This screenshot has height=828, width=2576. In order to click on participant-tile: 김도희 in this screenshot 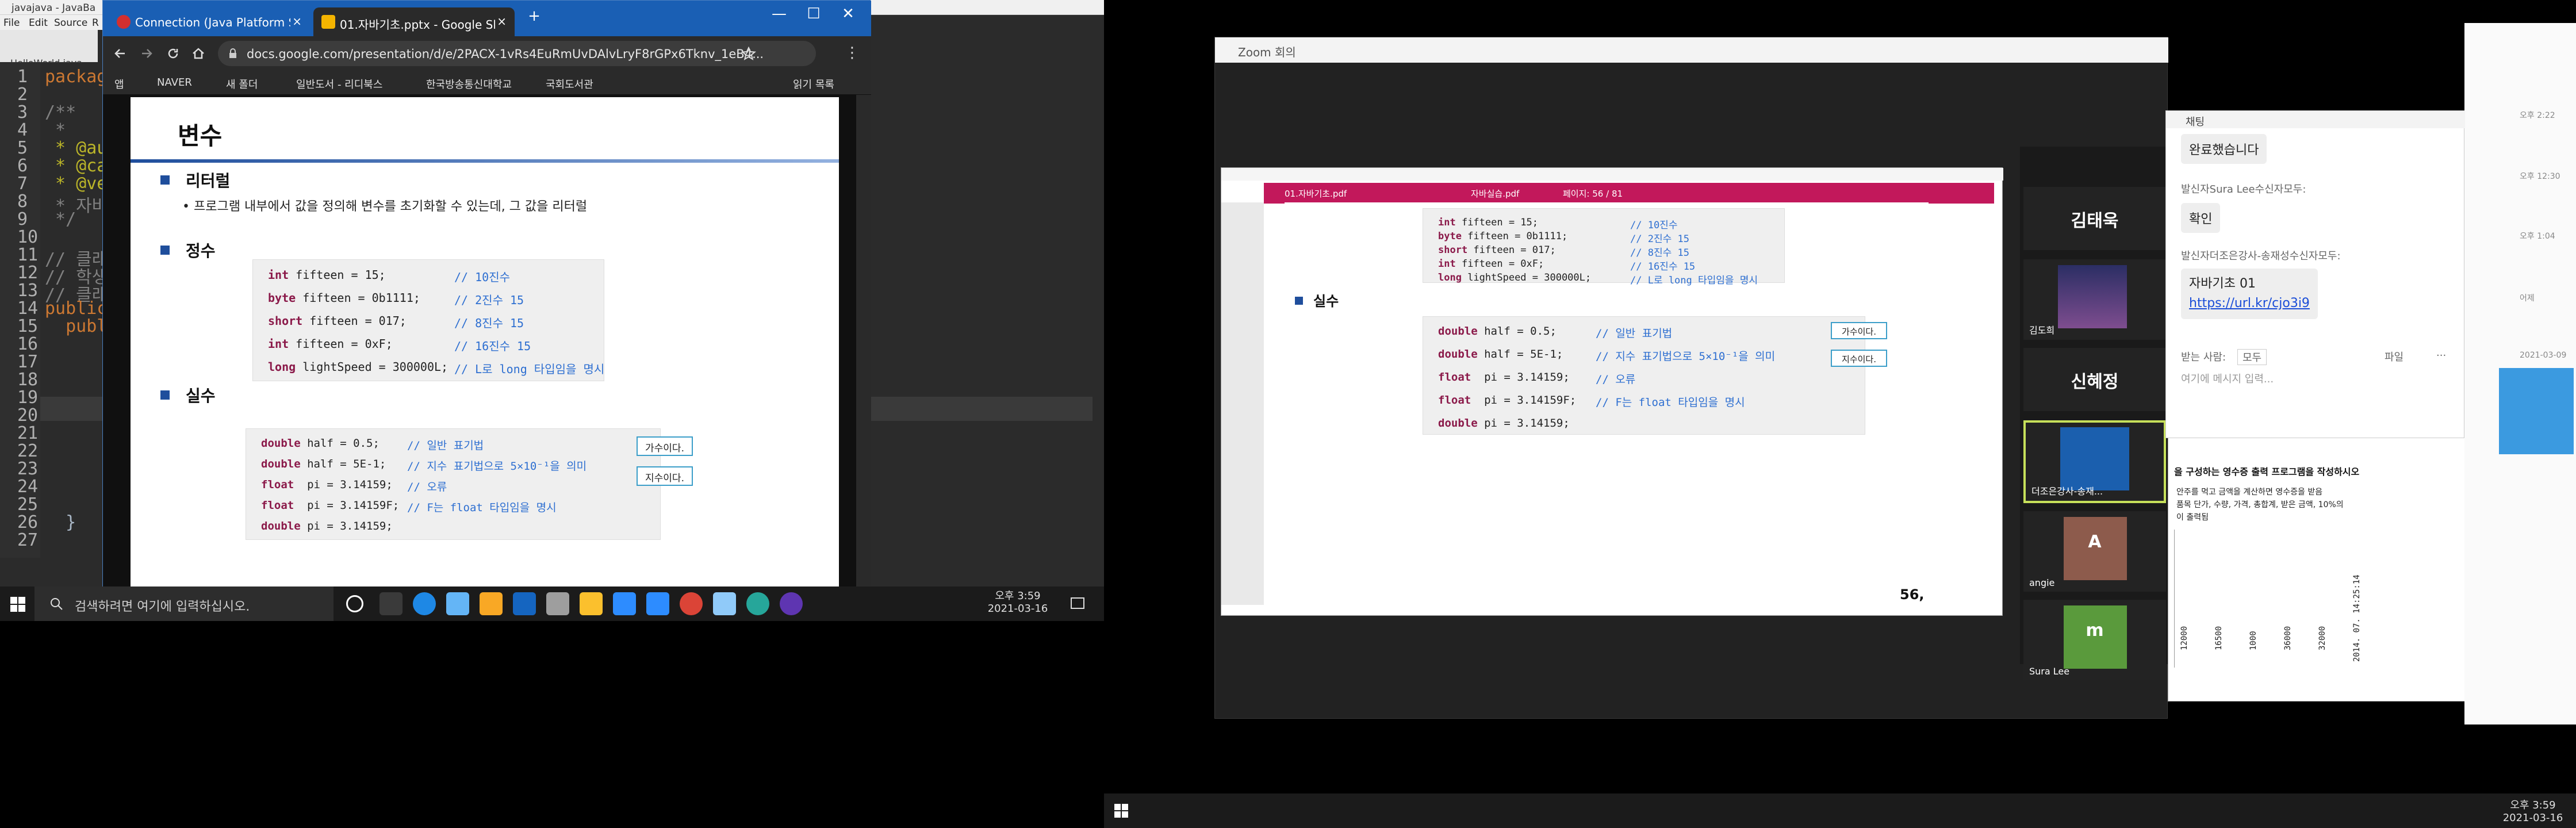, I will do `click(2094, 299)`.